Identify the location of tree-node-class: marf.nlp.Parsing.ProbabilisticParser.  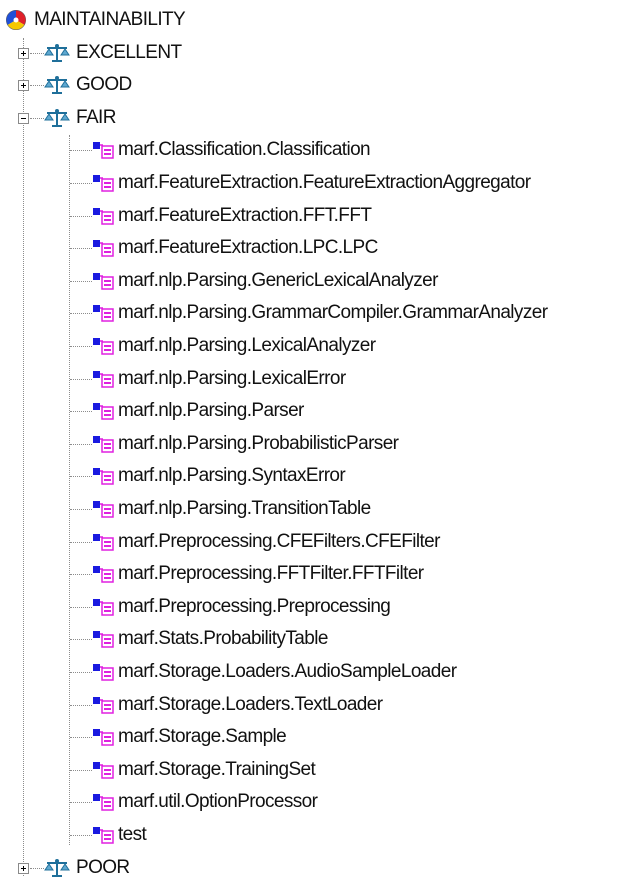
(321, 444).